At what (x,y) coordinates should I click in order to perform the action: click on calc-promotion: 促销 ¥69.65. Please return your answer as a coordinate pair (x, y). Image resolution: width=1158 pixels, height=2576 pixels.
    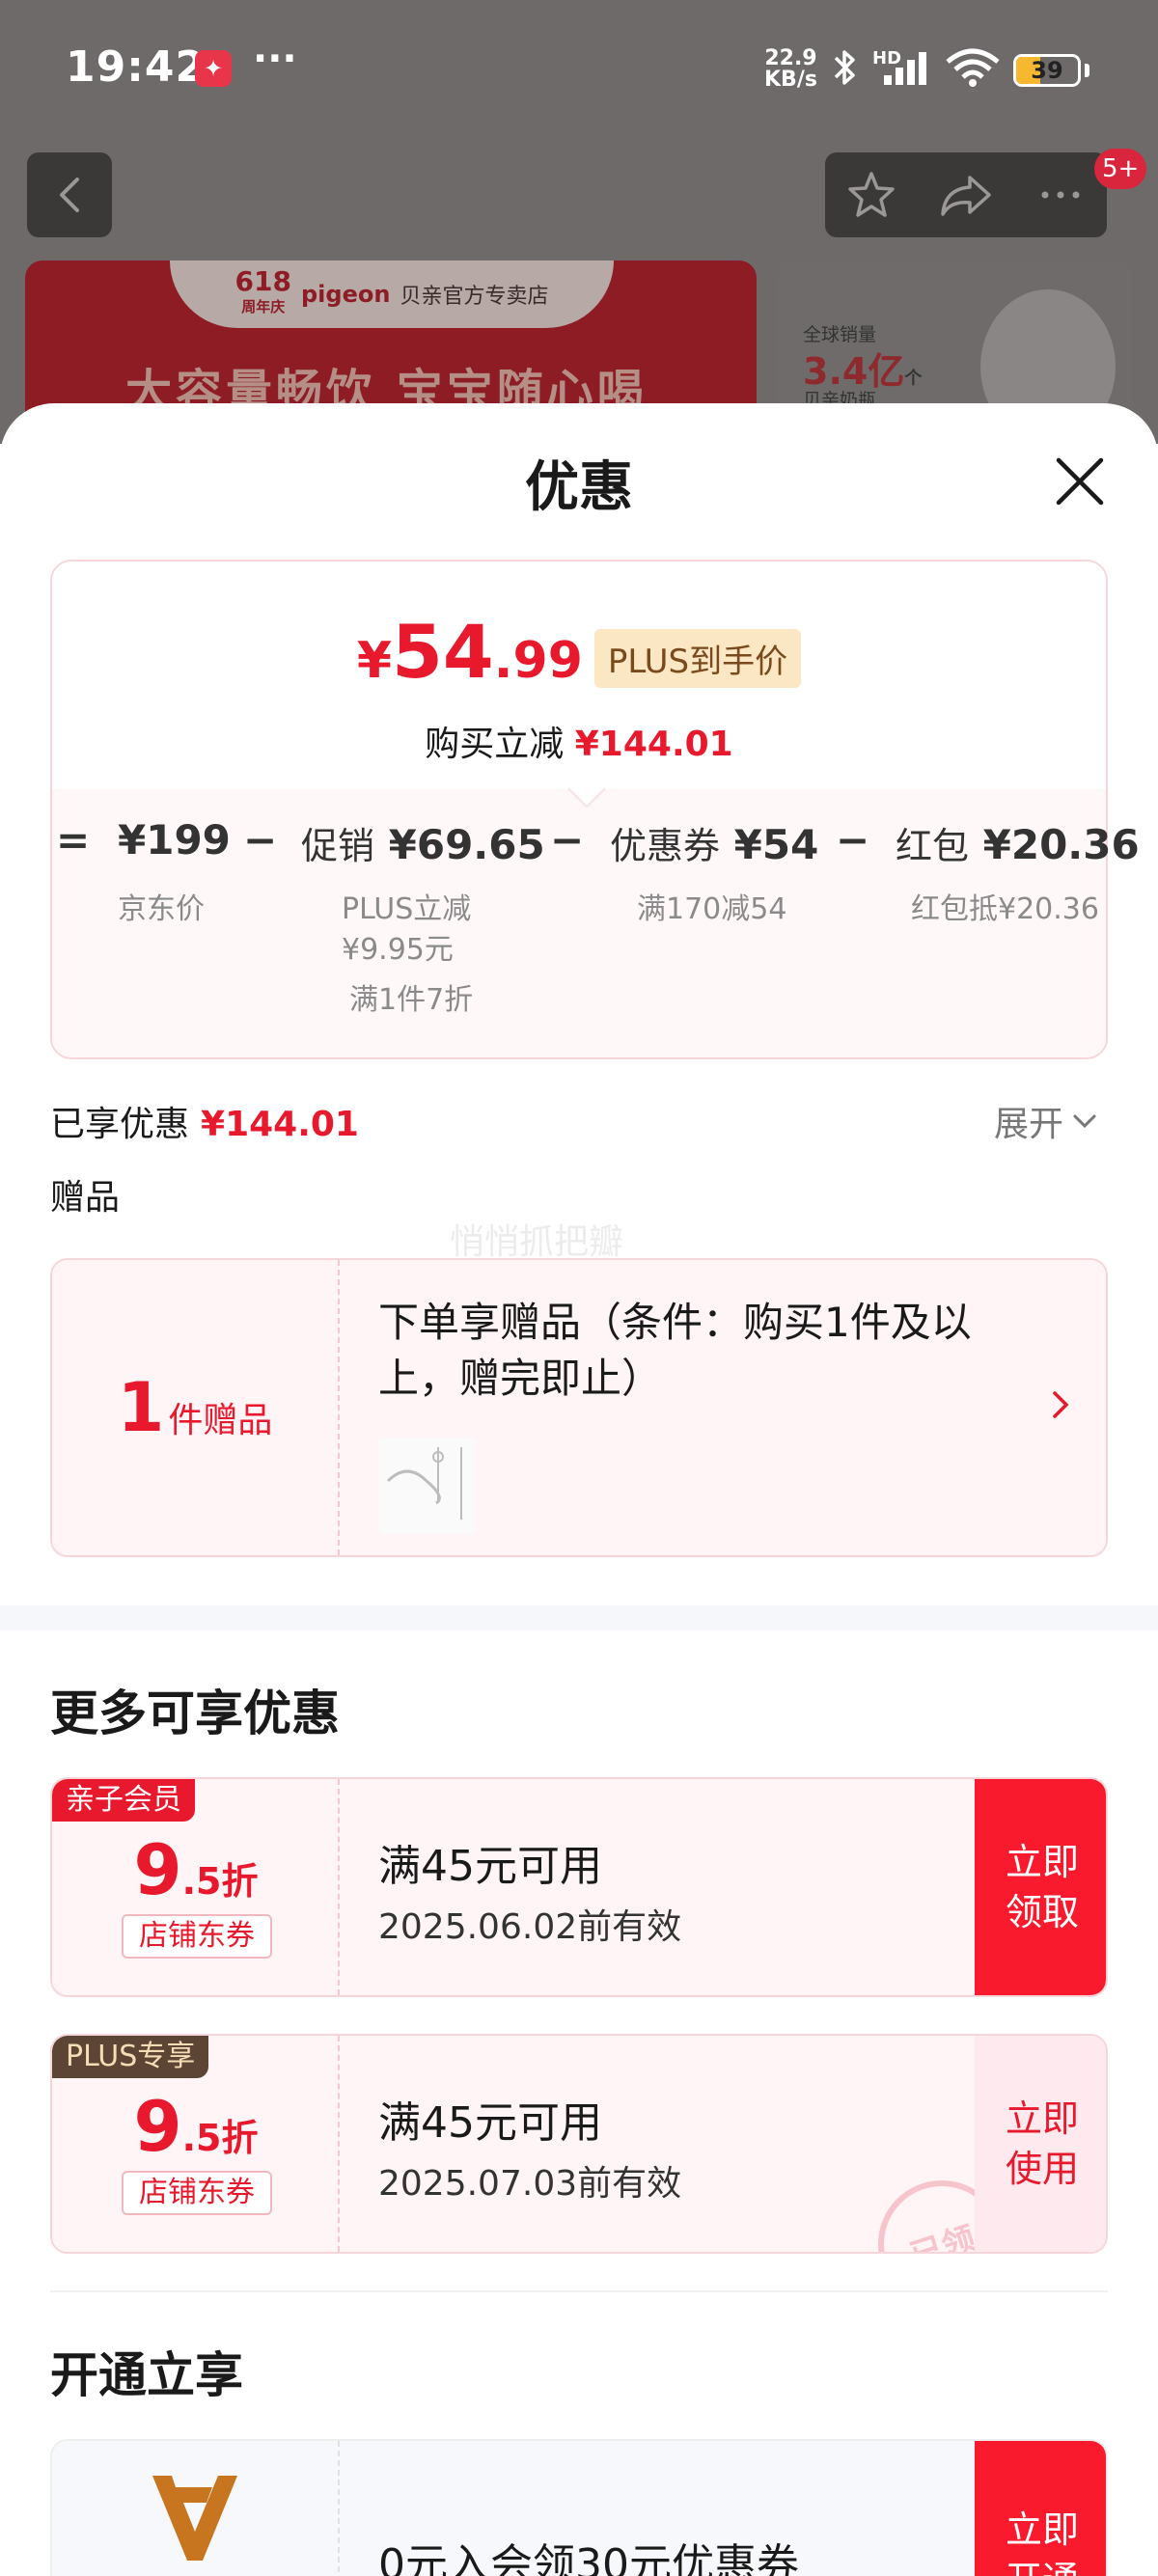
    Looking at the image, I should click on (423, 845).